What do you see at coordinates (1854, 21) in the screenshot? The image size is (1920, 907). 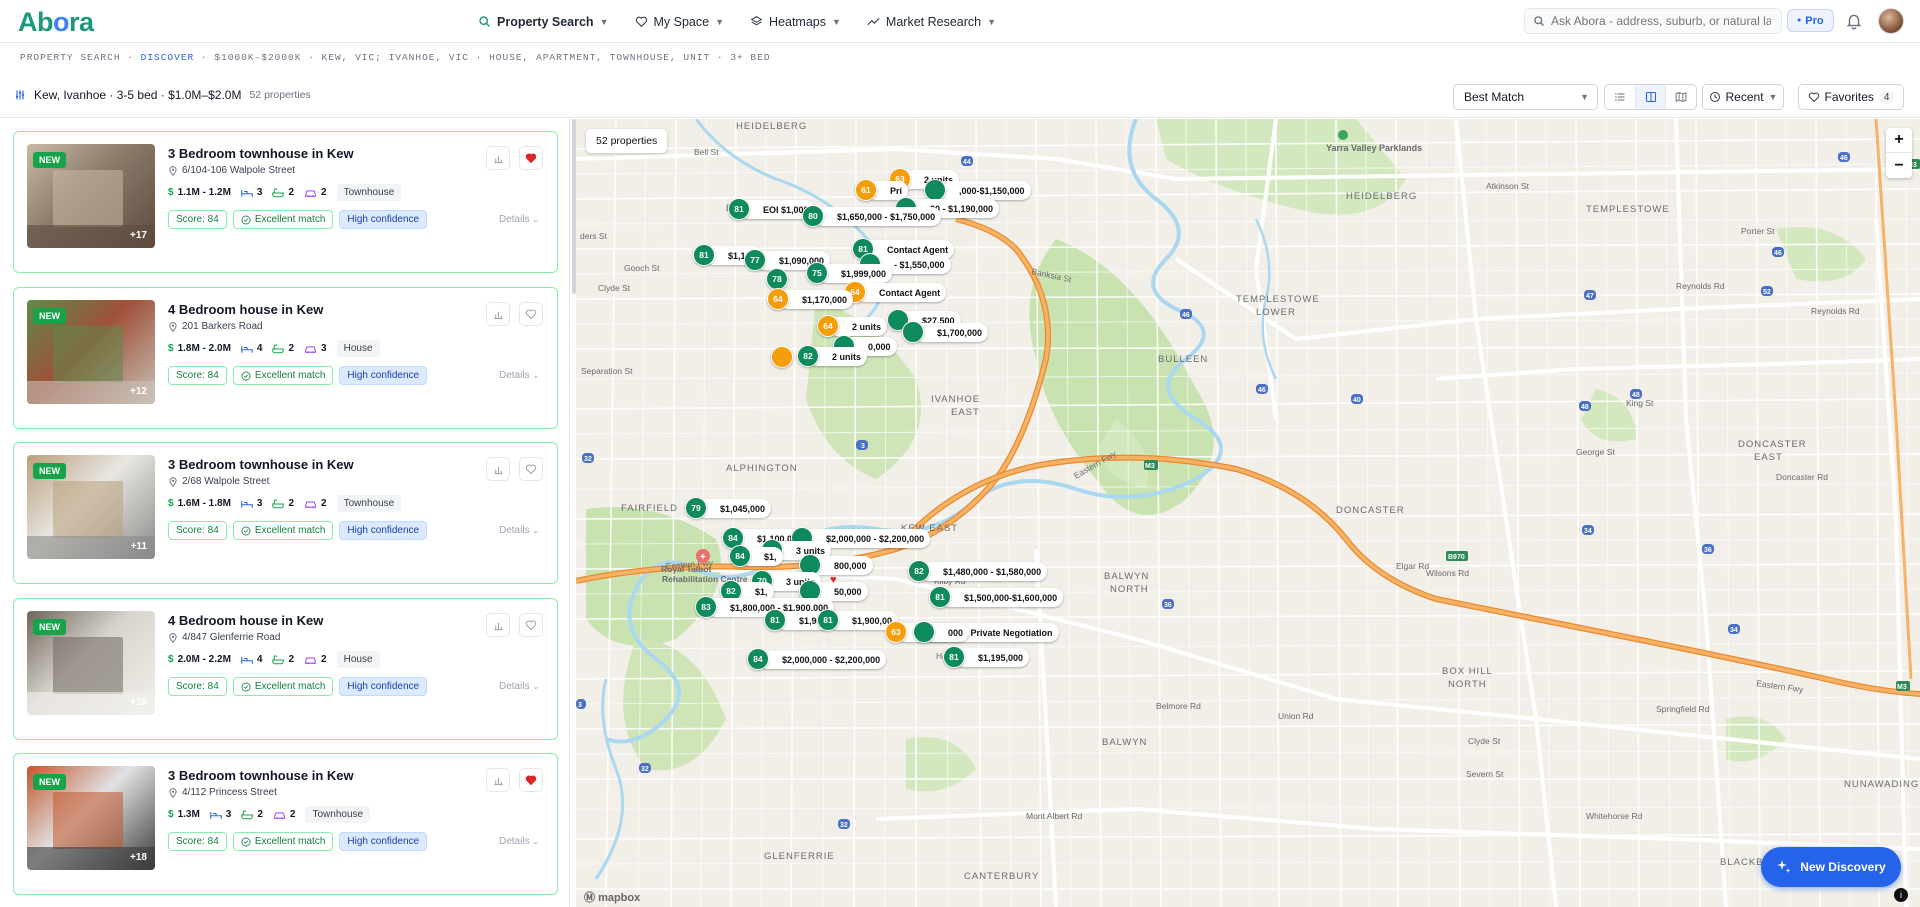 I see `bell-icon` at bounding box center [1854, 21].